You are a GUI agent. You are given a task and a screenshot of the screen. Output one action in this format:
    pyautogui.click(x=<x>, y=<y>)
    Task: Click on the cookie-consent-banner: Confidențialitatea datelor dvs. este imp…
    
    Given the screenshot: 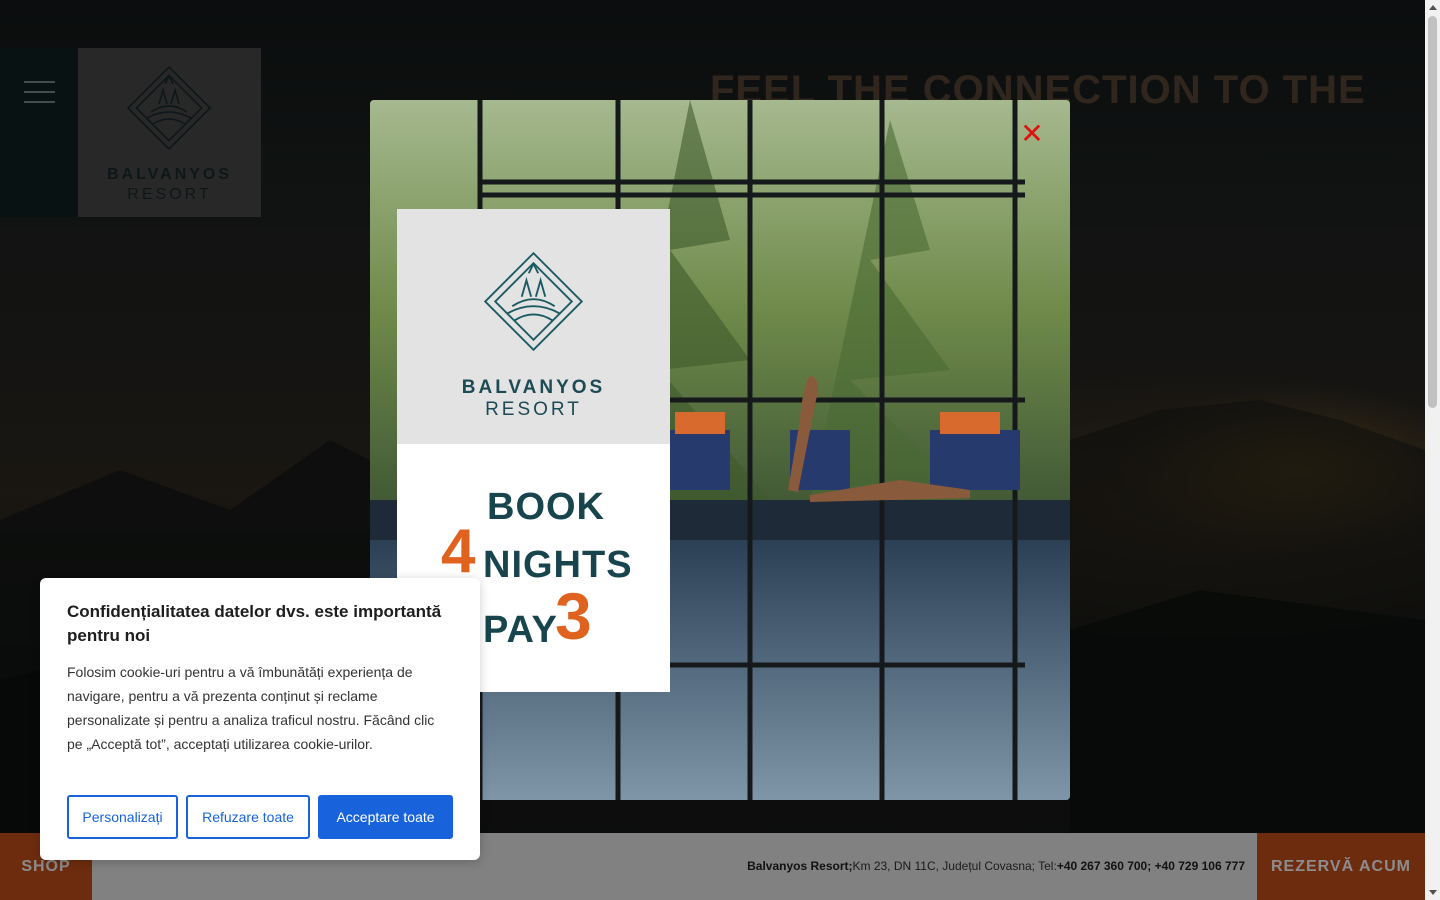 What is the action you would take?
    pyautogui.click(x=260, y=719)
    